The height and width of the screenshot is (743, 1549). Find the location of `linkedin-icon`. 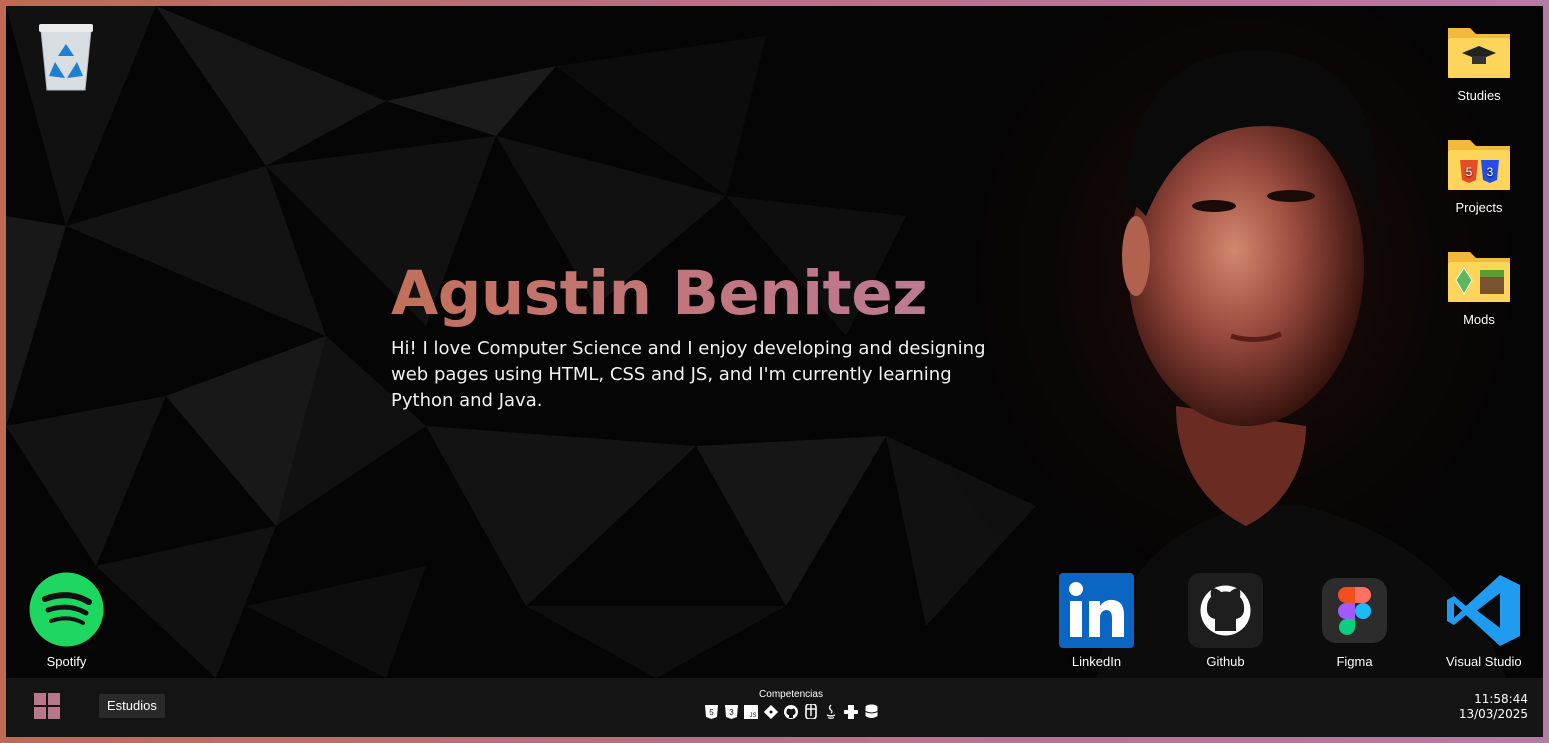

linkedin-icon is located at coordinates (1096, 610).